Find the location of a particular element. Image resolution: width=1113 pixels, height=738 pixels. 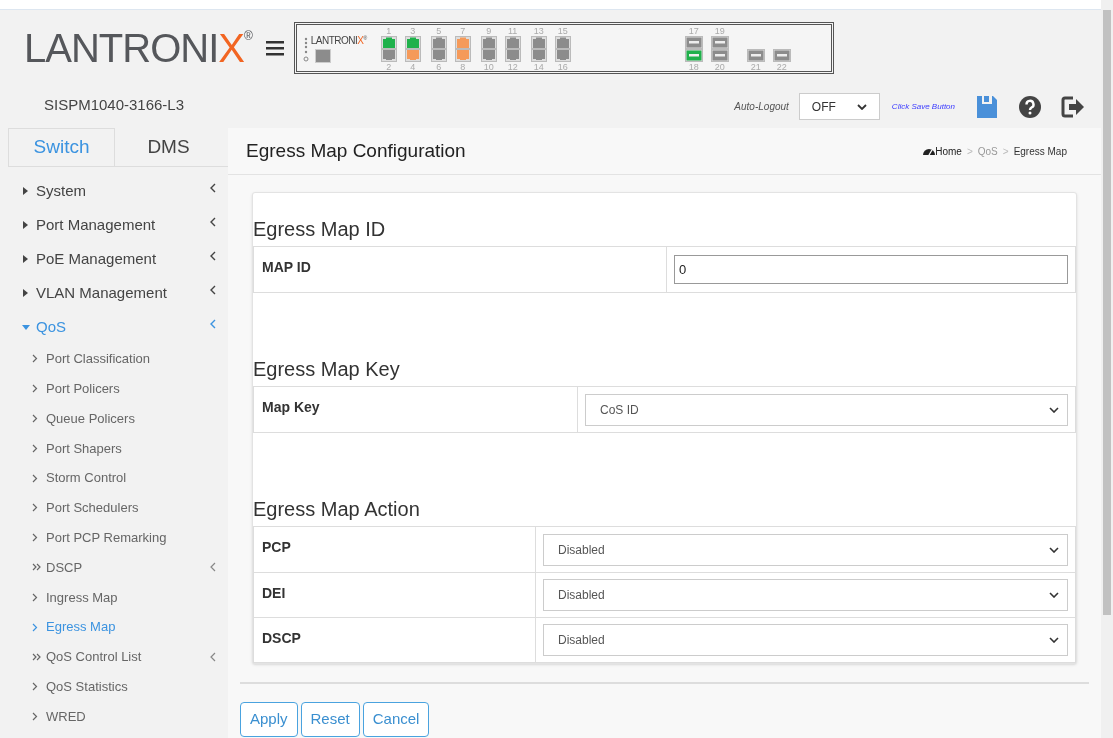

port-number: 20 is located at coordinates (719, 66).